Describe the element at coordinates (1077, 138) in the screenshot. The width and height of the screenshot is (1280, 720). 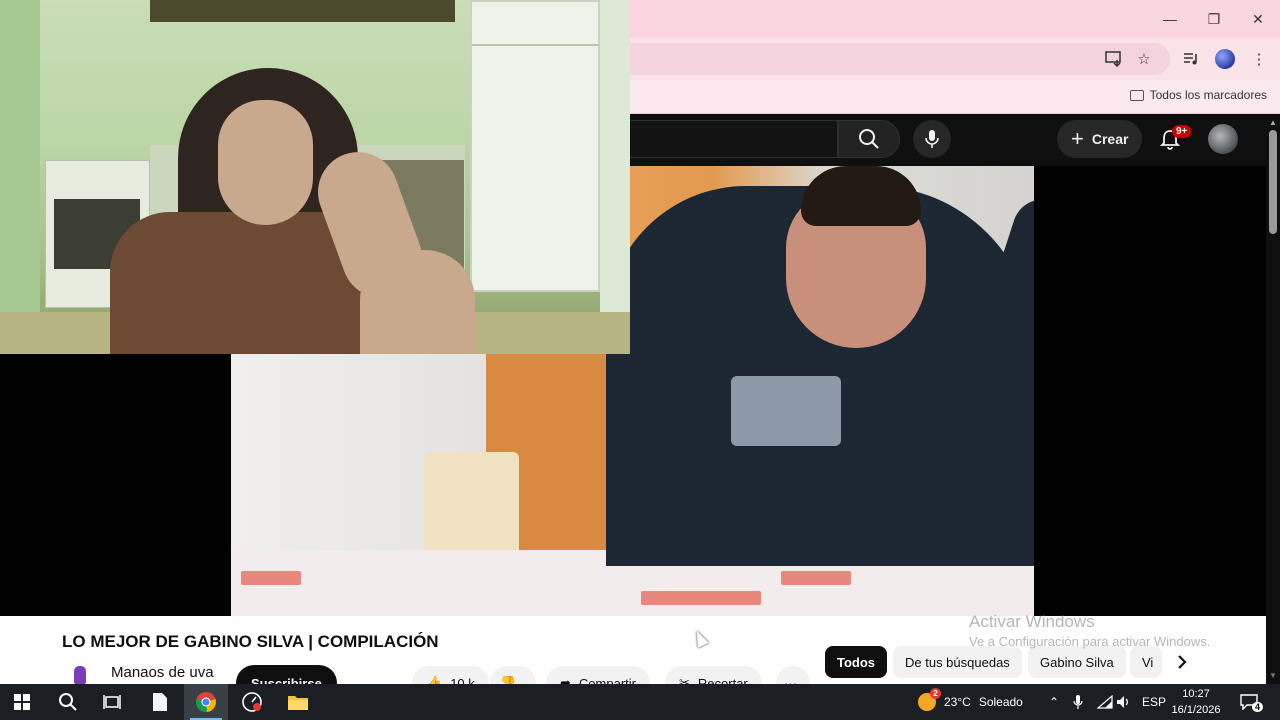
I see `plus-icon: +` at that location.